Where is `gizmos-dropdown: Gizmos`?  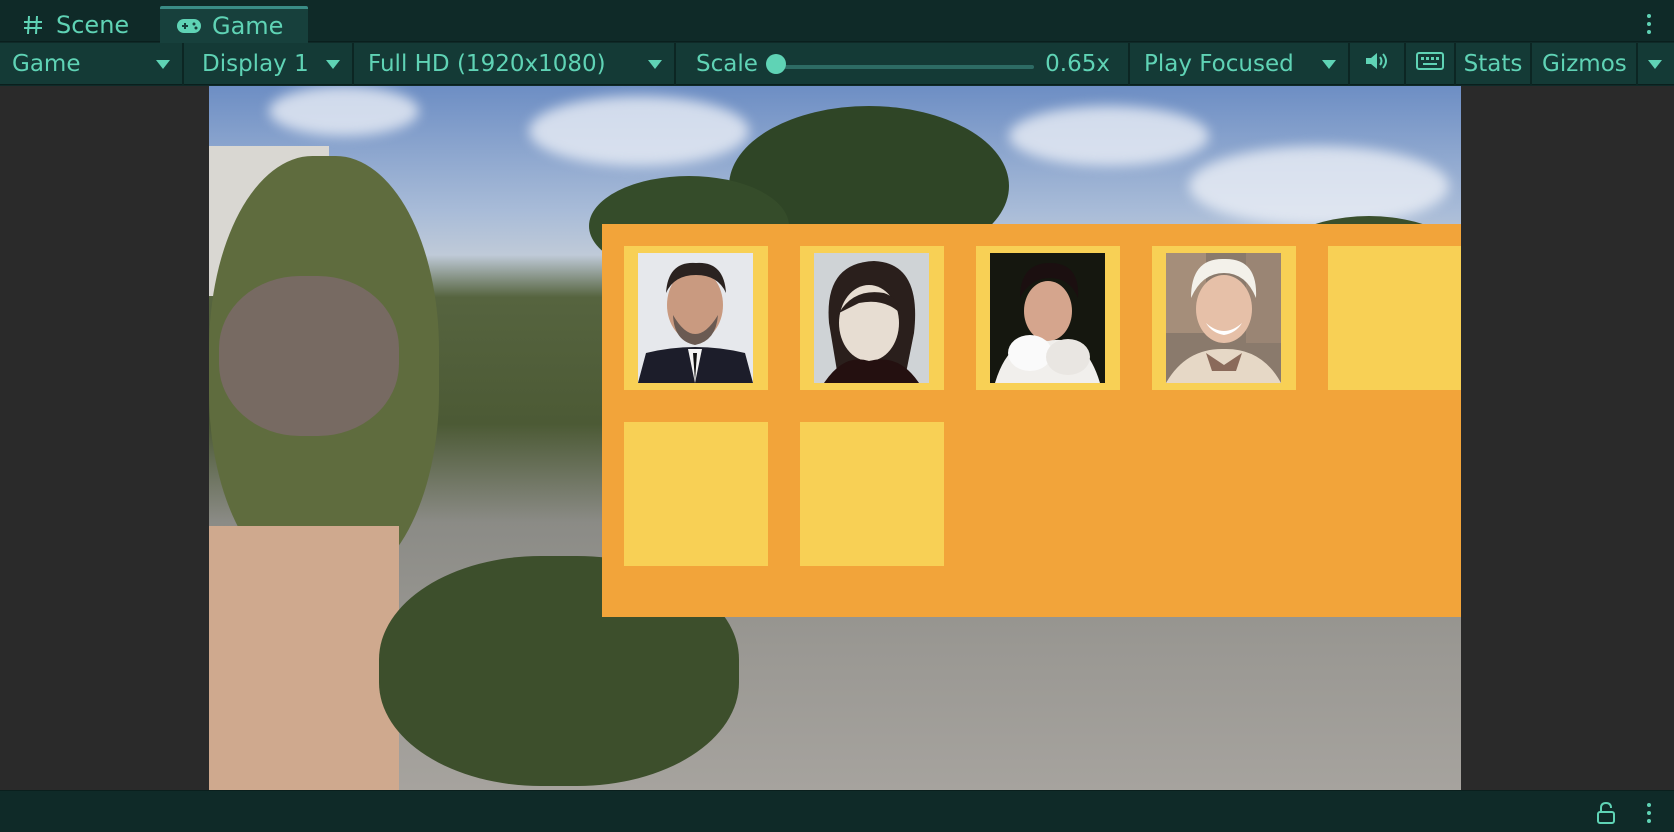
gizmos-dropdown: Gizmos is located at coordinates (1603, 64).